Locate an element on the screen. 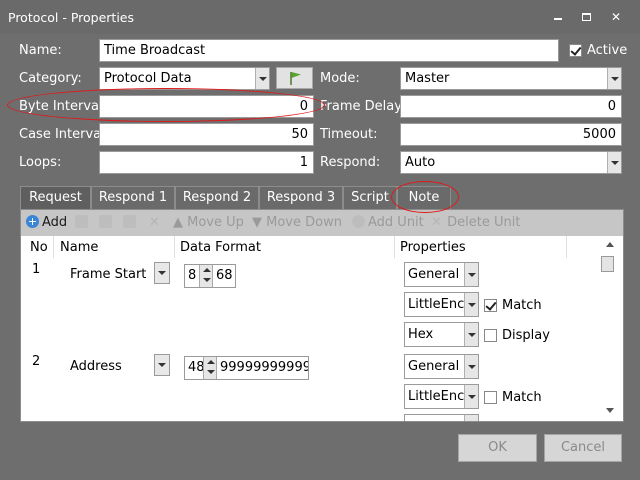  move-up-label: Move Up is located at coordinates (215, 222).